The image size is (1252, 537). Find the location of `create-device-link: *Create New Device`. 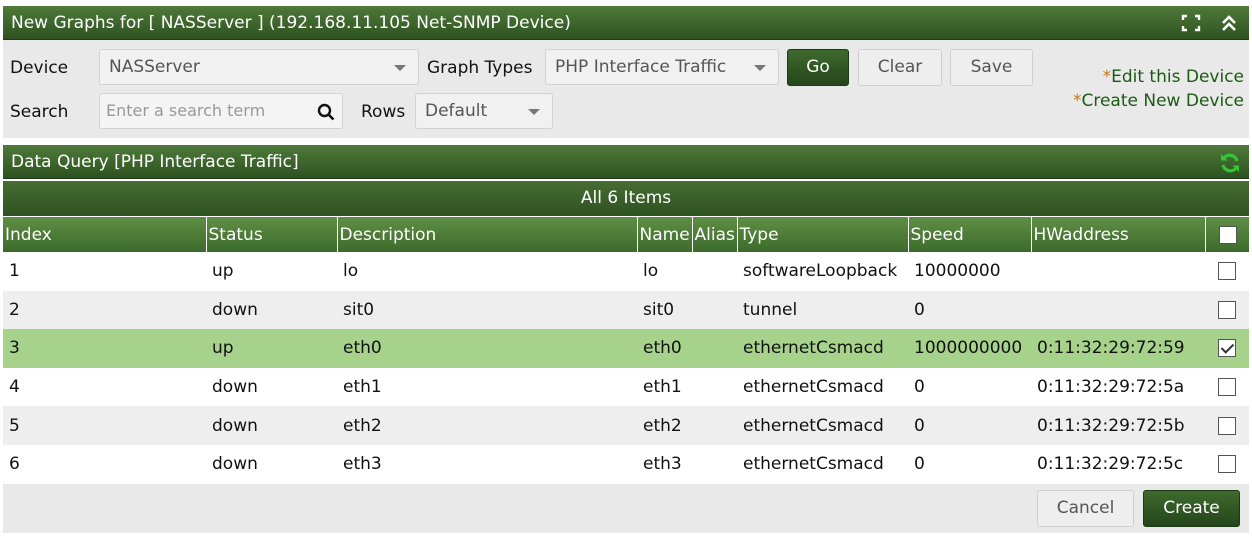

create-device-link: *Create New Device is located at coordinates (1158, 101).